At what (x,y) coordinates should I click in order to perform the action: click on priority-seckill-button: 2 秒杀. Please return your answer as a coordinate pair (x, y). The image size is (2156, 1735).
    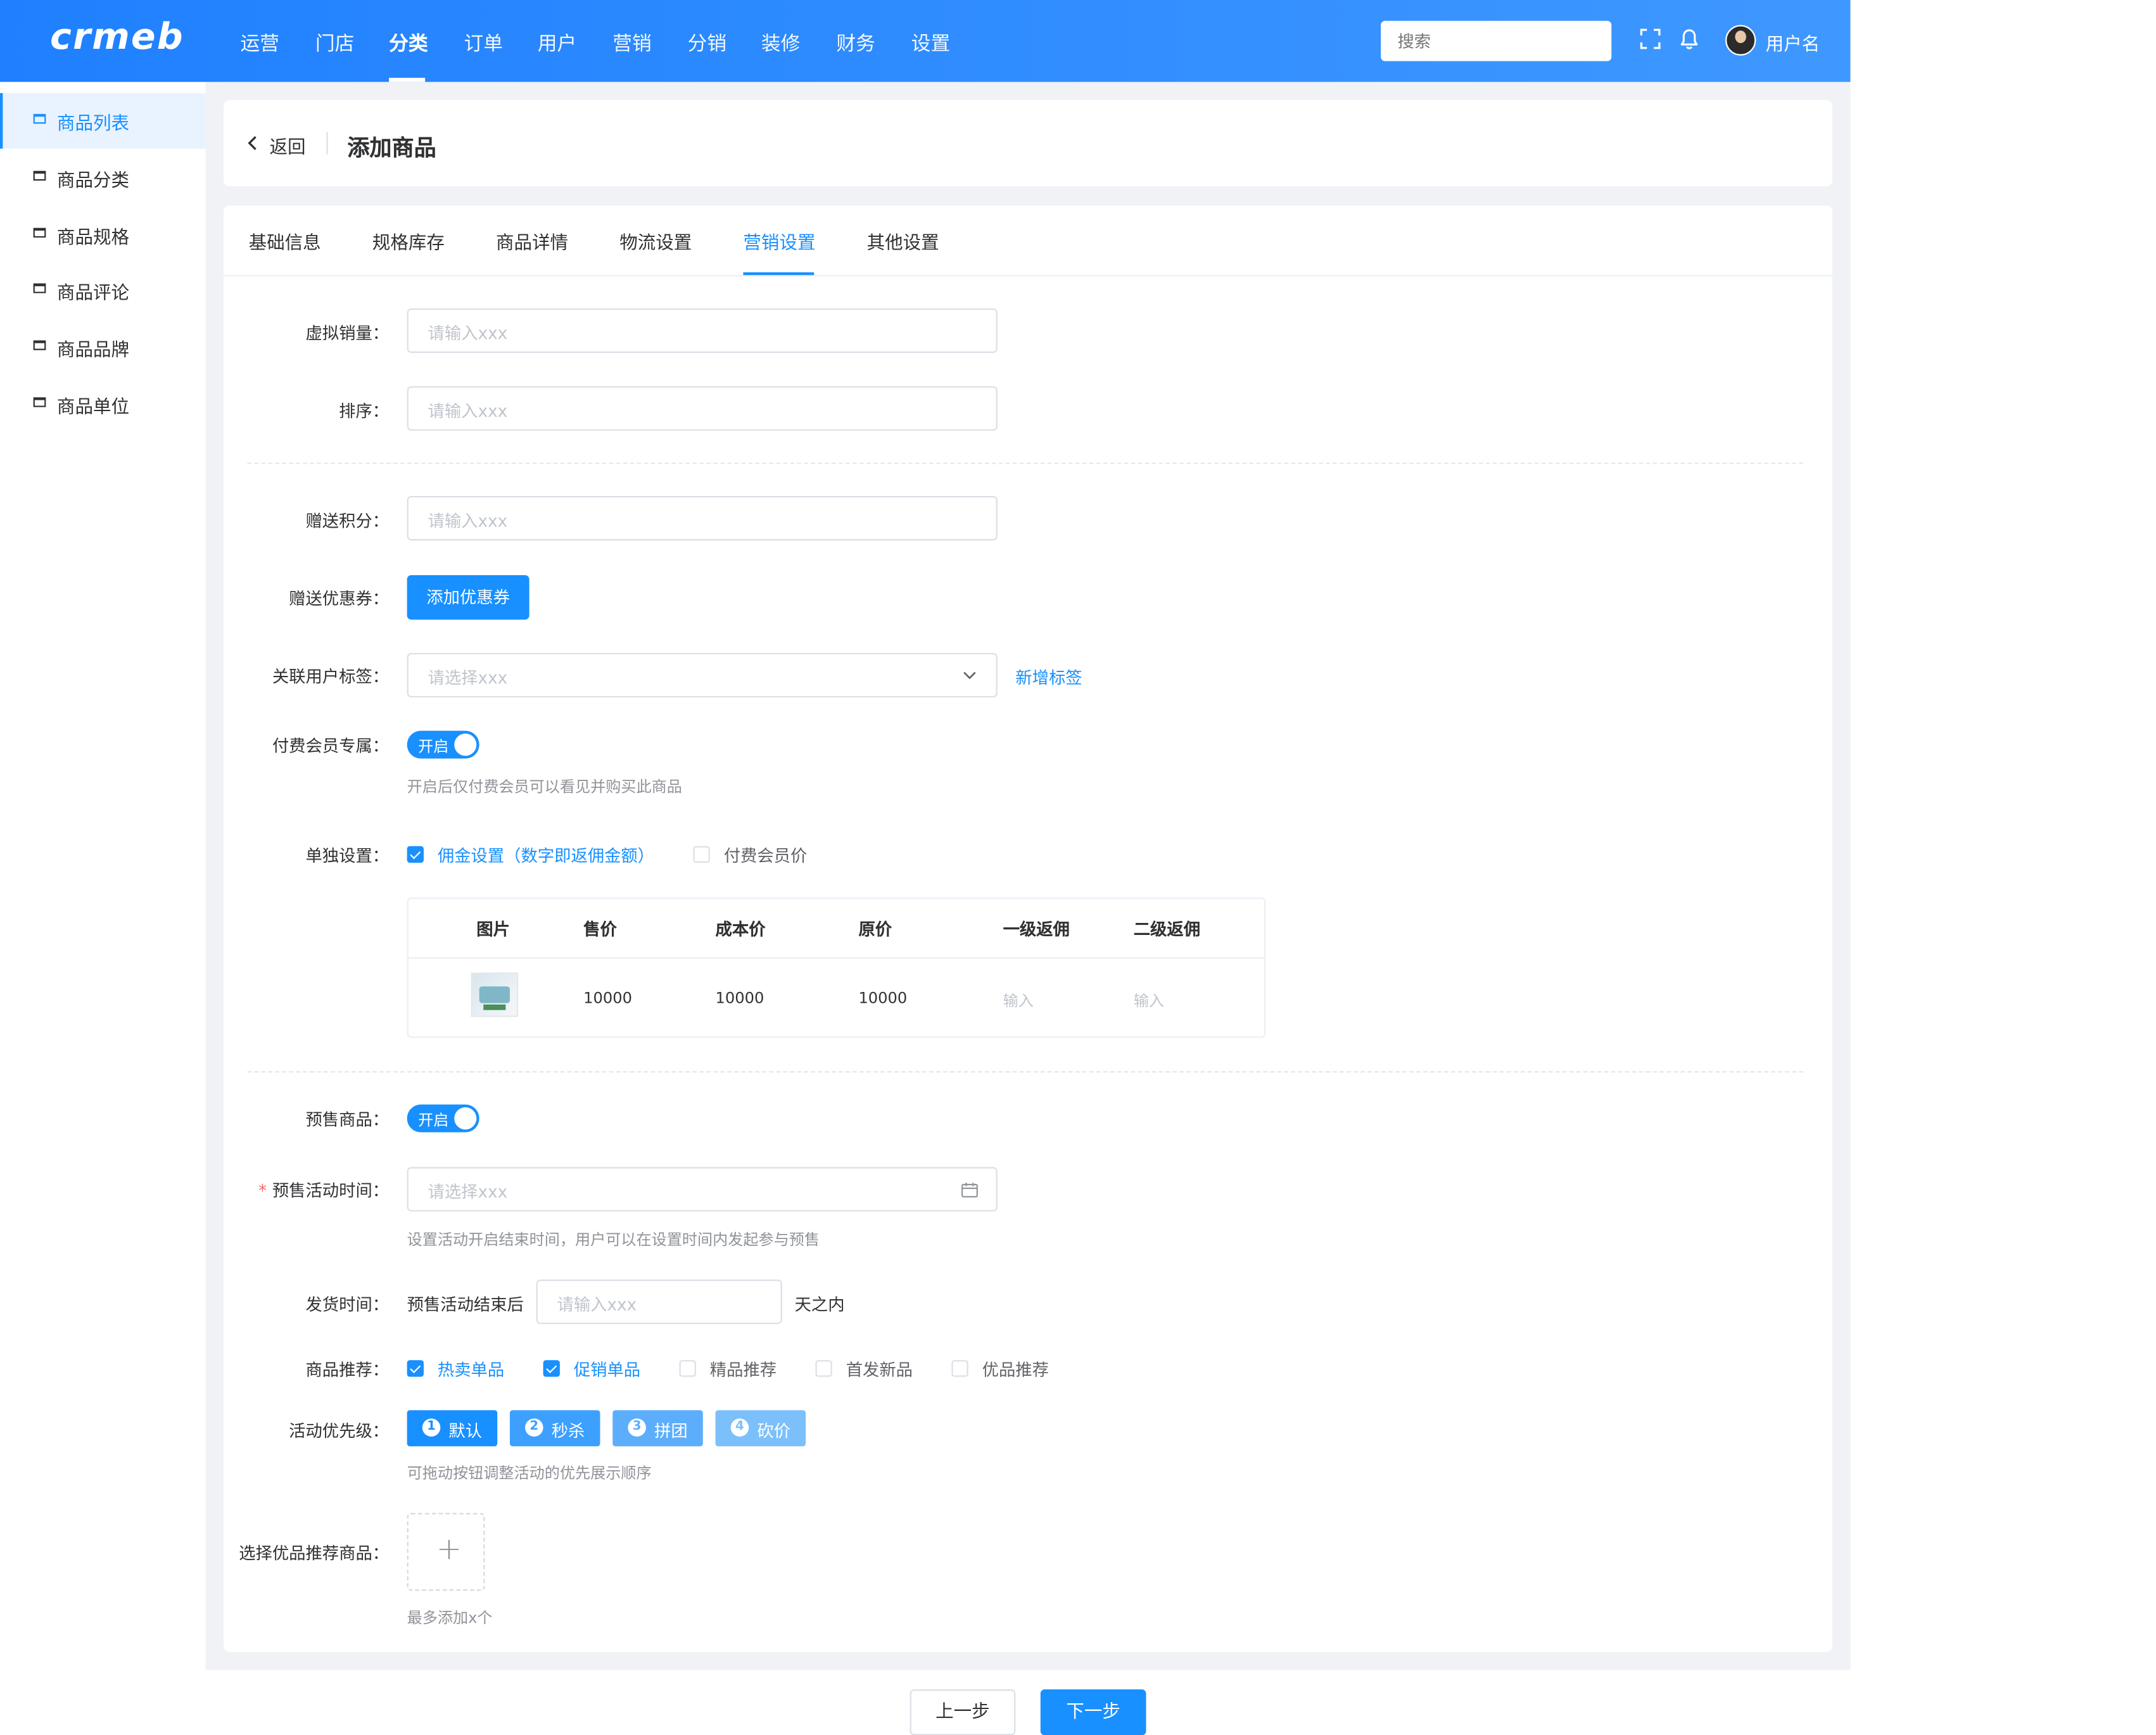
    Looking at the image, I should click on (554, 1428).